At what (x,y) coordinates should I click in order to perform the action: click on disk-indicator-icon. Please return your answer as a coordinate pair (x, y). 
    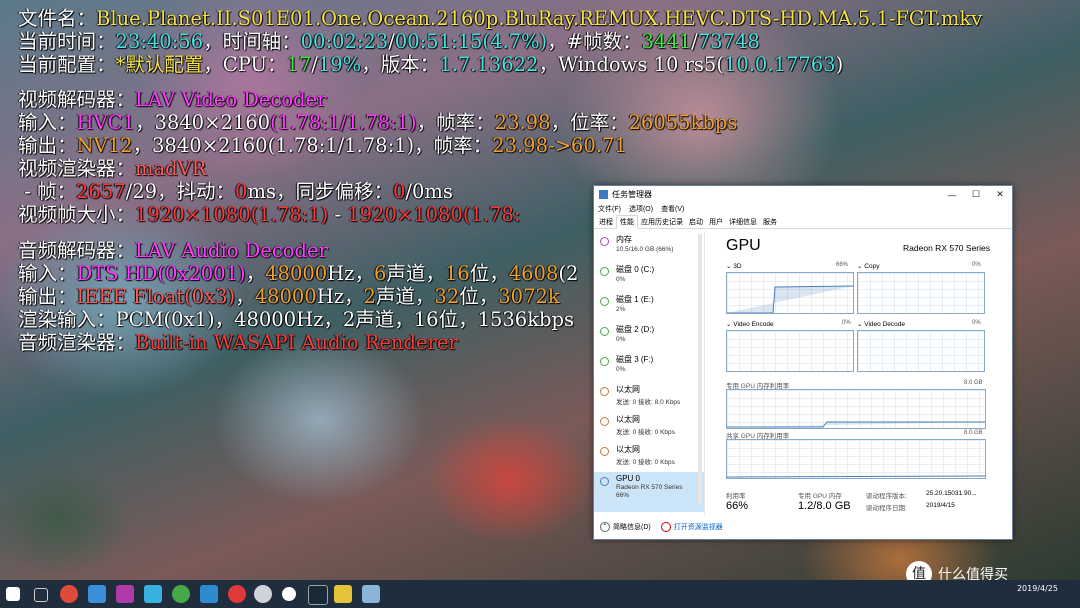
    Looking at the image, I should click on (604, 361).